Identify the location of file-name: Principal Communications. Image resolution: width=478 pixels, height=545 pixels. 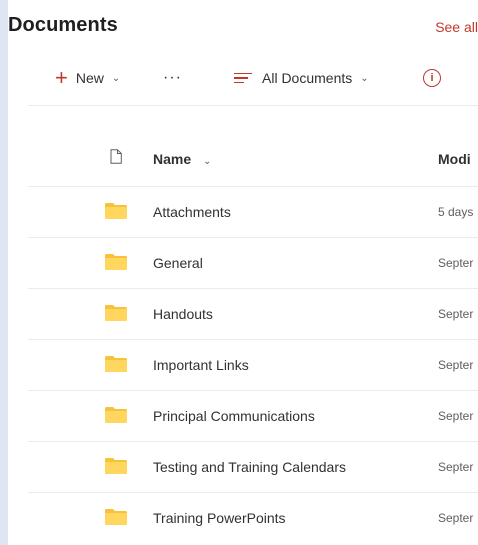
(234, 416).